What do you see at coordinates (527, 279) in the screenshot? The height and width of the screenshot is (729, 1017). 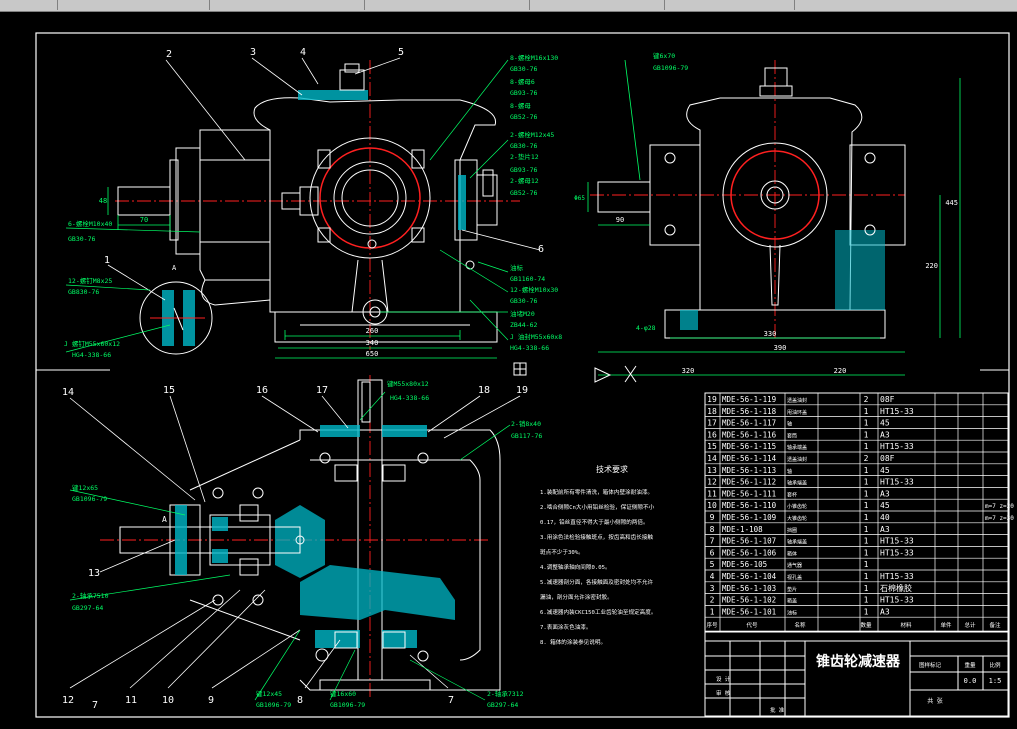 I see `callout-top-right: GB1160-74` at bounding box center [527, 279].